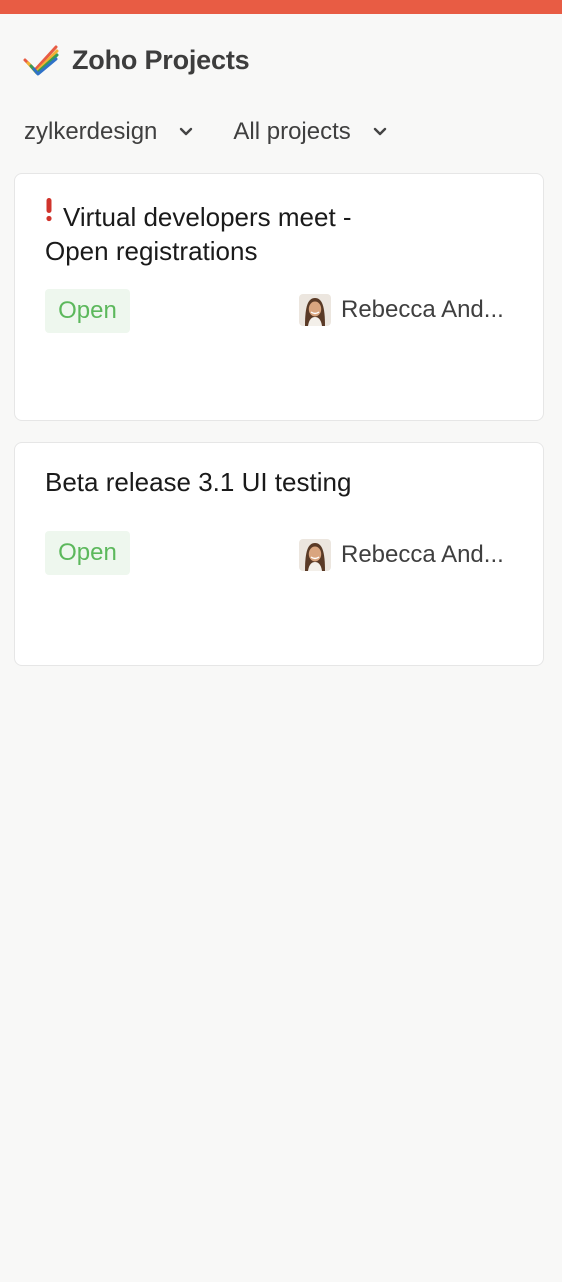  What do you see at coordinates (49, 210) in the screenshot?
I see `exclamation-icon` at bounding box center [49, 210].